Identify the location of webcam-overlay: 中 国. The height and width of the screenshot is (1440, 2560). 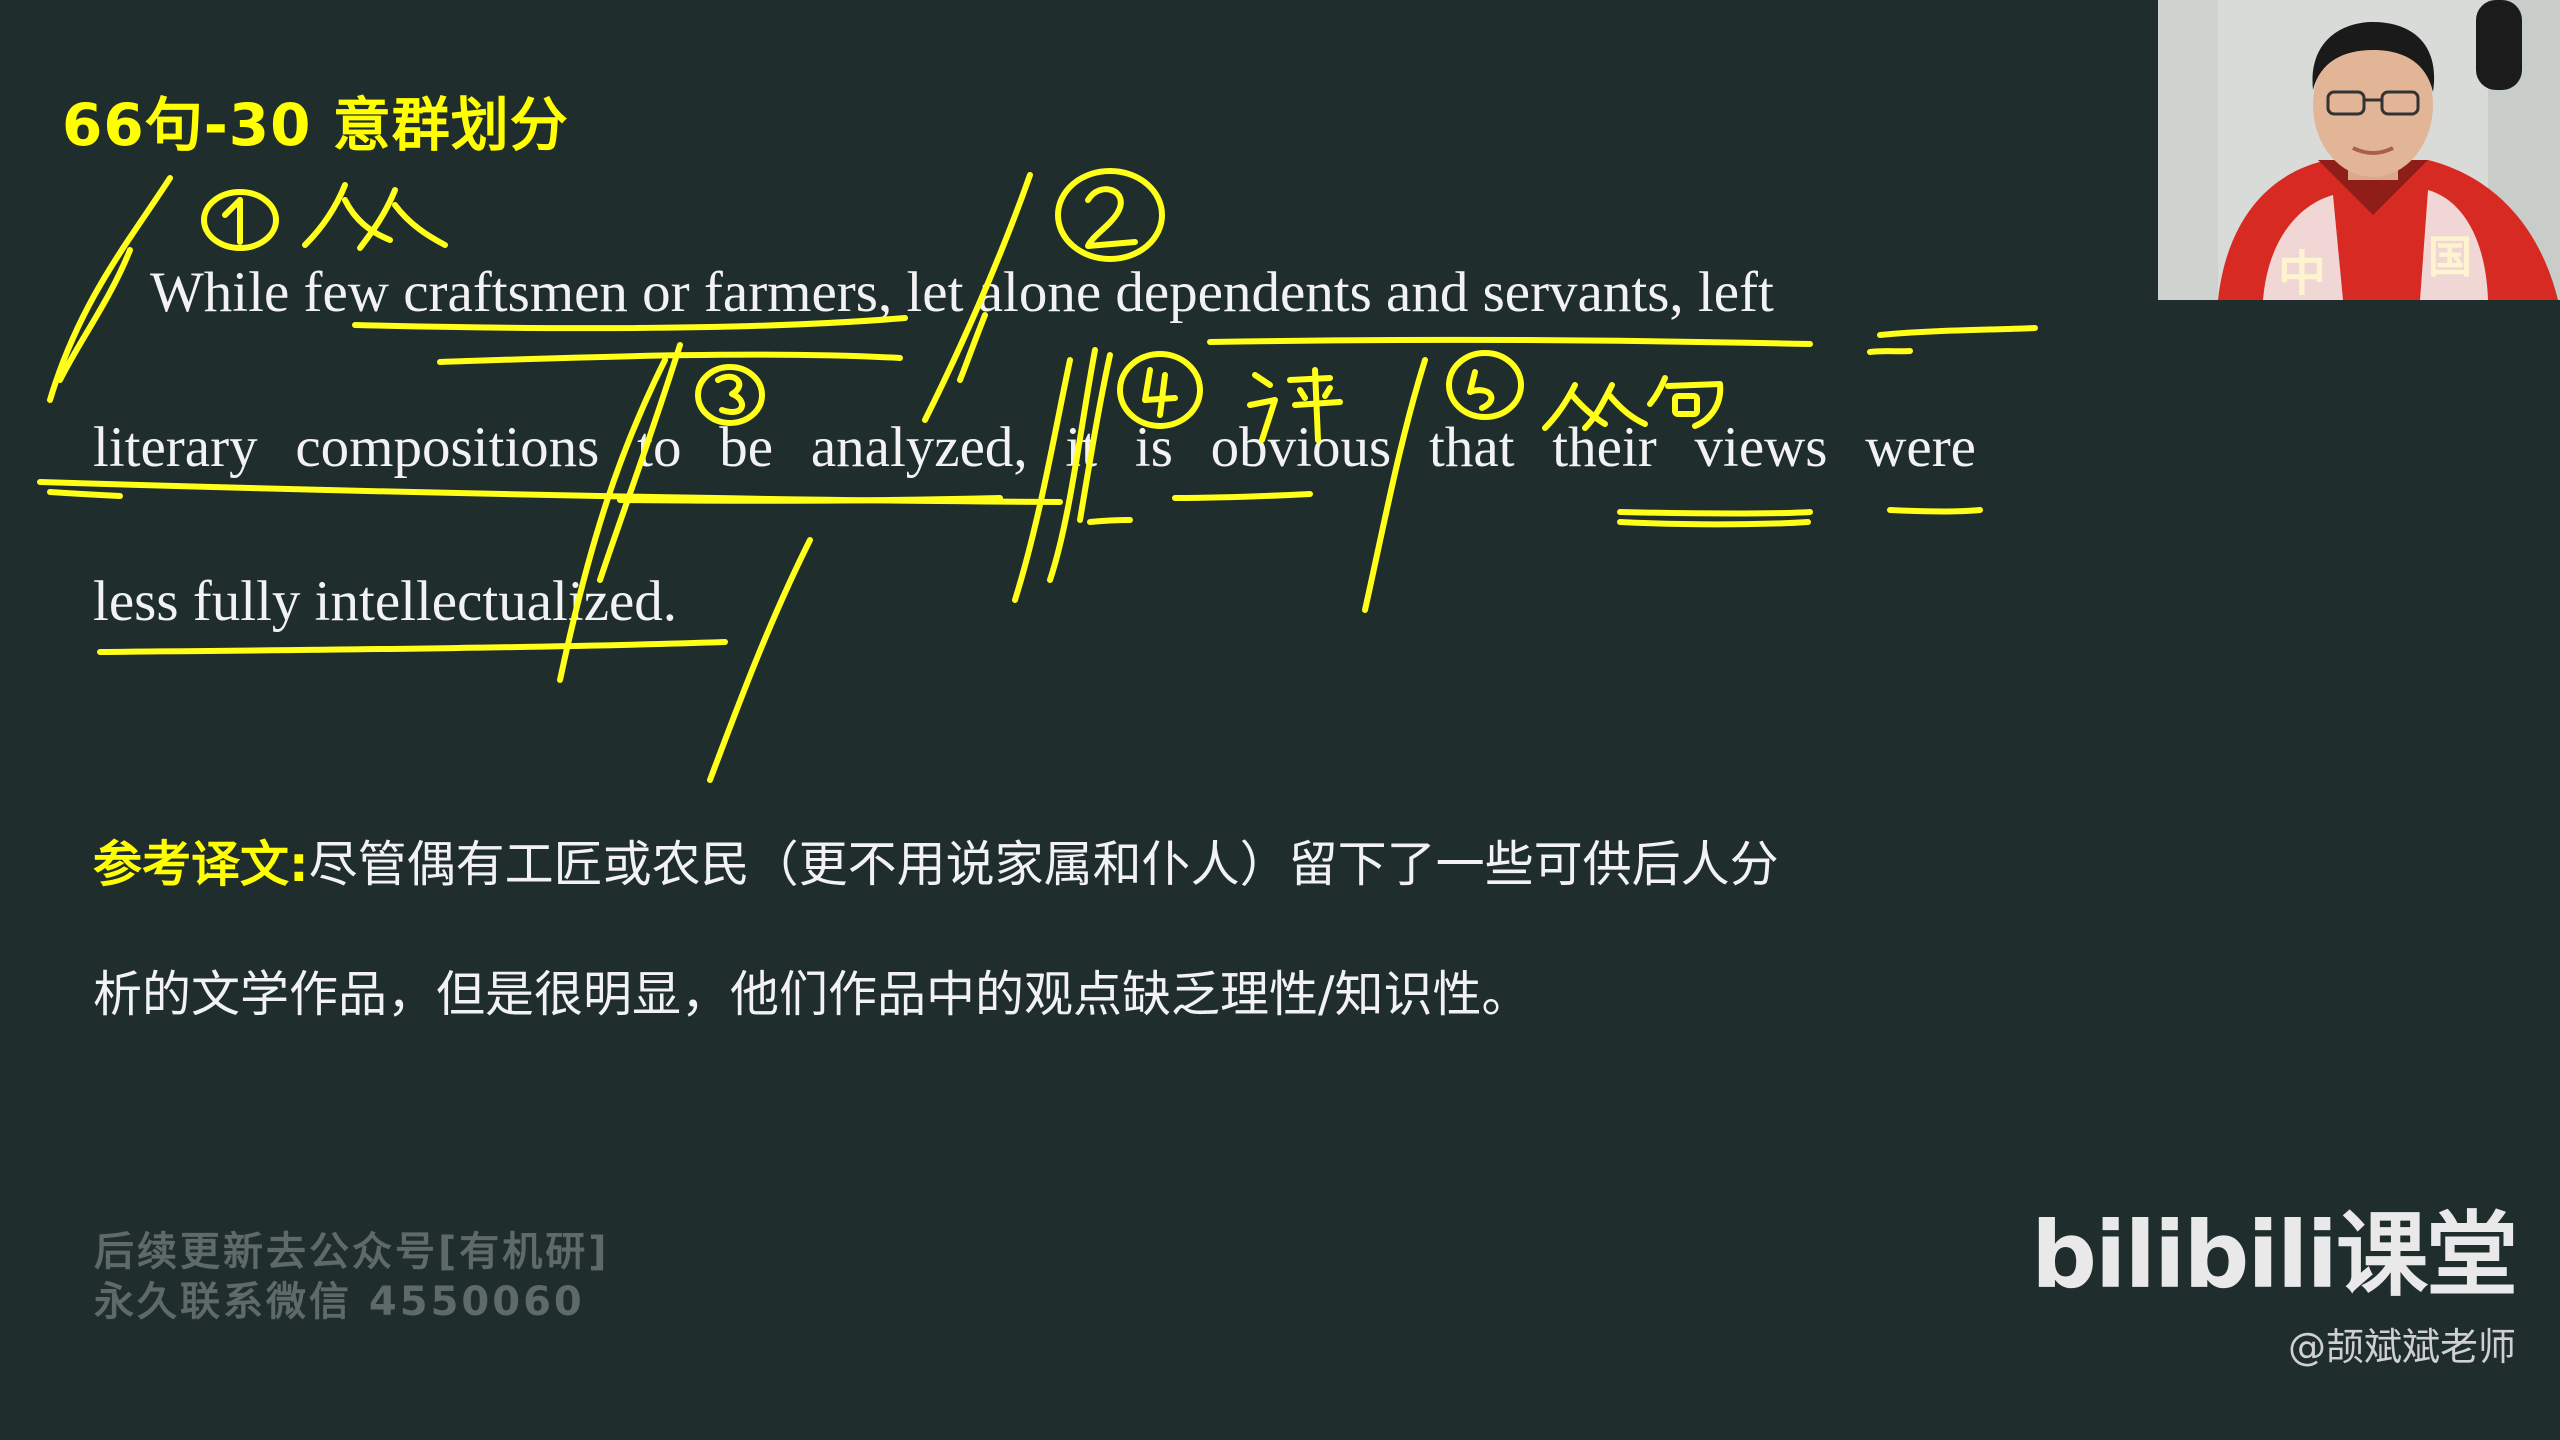
(2359, 150).